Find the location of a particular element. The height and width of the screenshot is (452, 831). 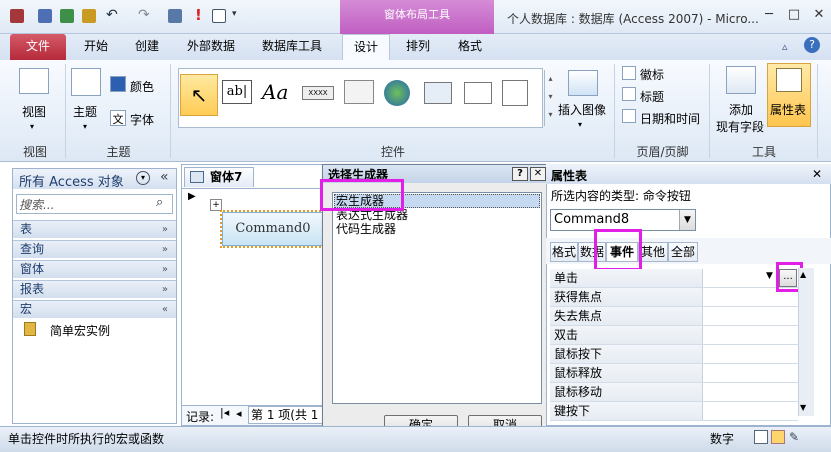

button-control-icon: XXXX is located at coordinates (318, 93).